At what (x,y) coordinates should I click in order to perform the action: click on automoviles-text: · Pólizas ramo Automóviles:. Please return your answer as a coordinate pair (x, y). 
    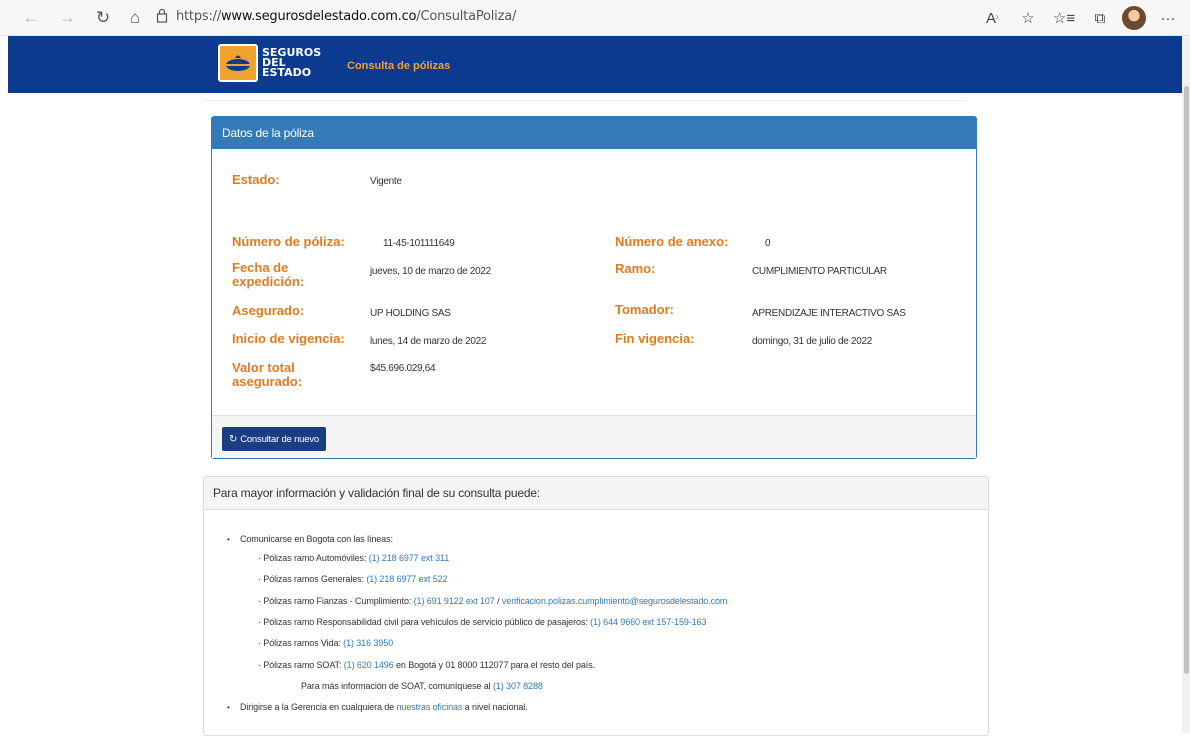
    Looking at the image, I should click on (313, 558).